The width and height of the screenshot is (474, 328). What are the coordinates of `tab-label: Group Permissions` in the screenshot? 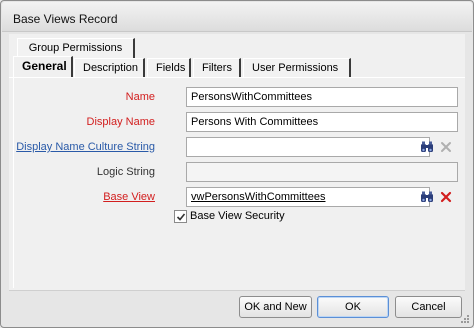 It's located at (75, 48).